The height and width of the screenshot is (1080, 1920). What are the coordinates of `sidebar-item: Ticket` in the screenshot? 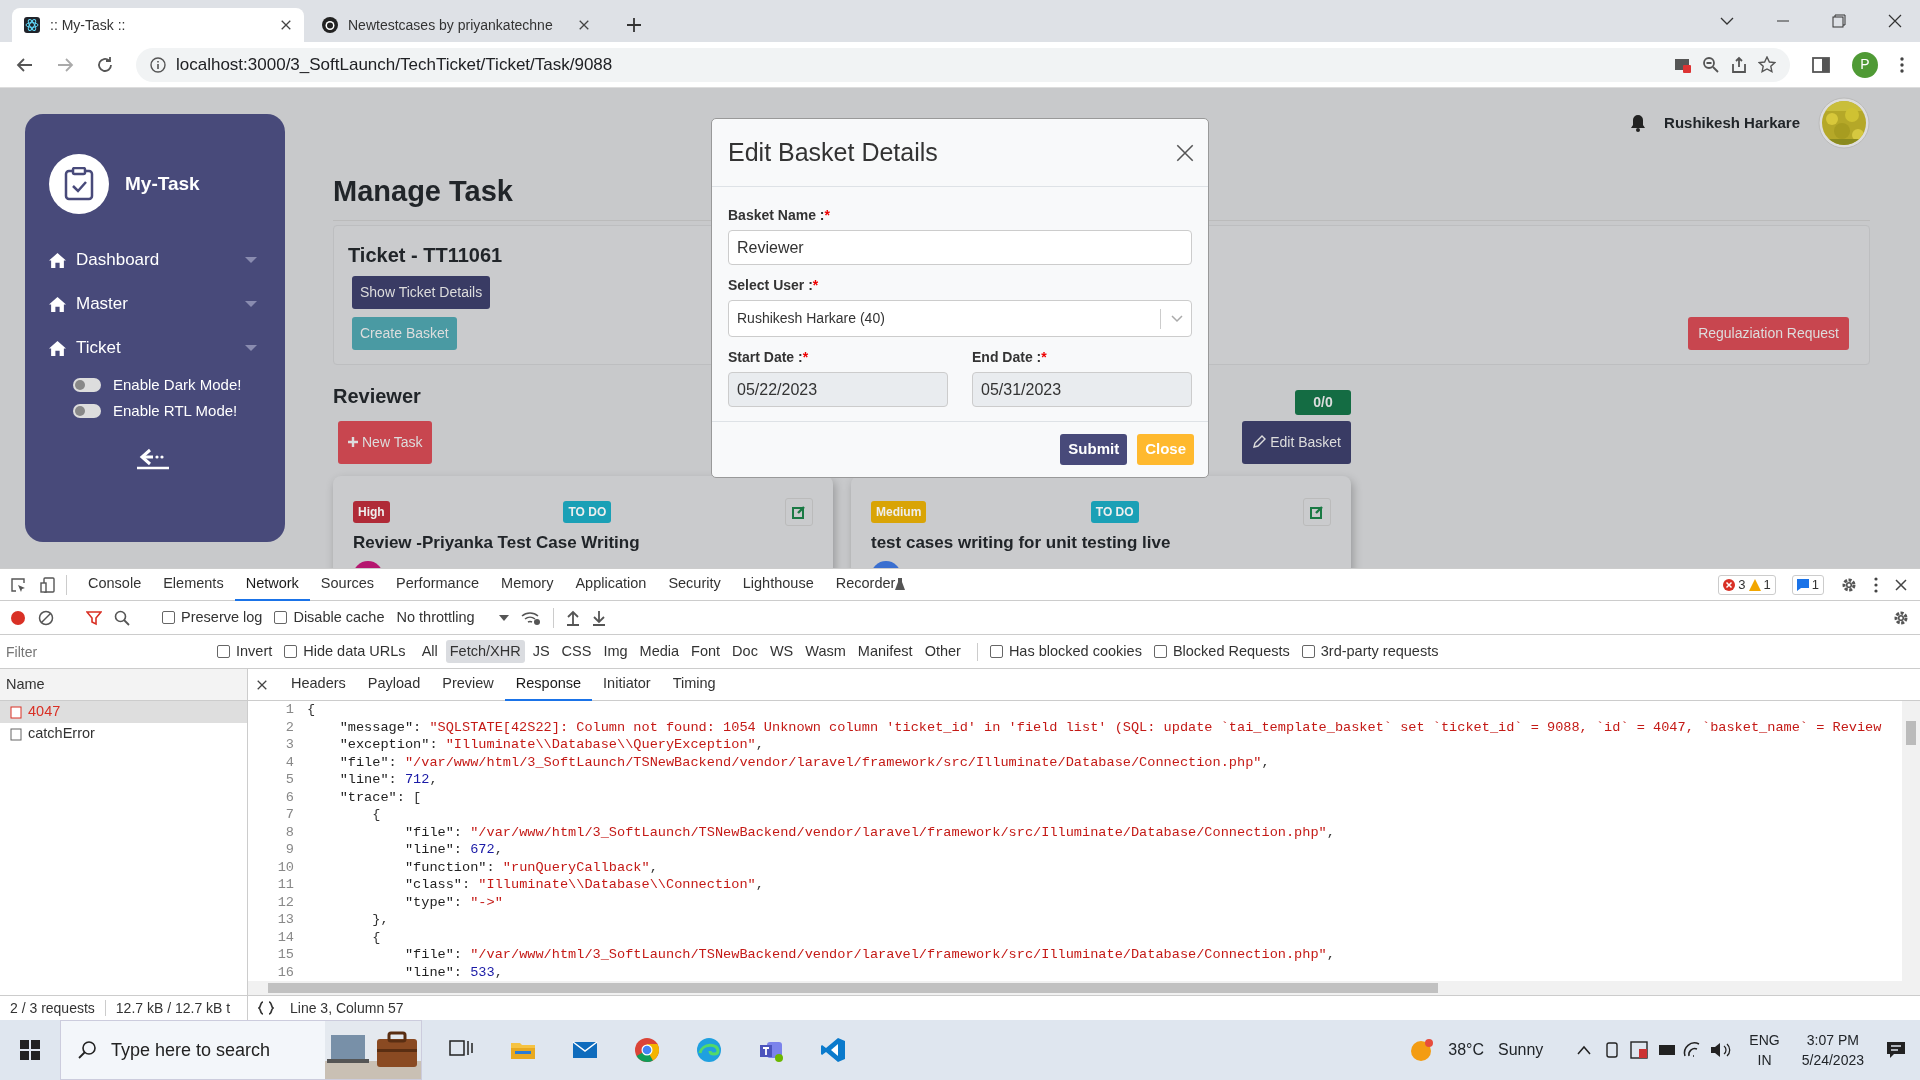 It's located at (153, 348).